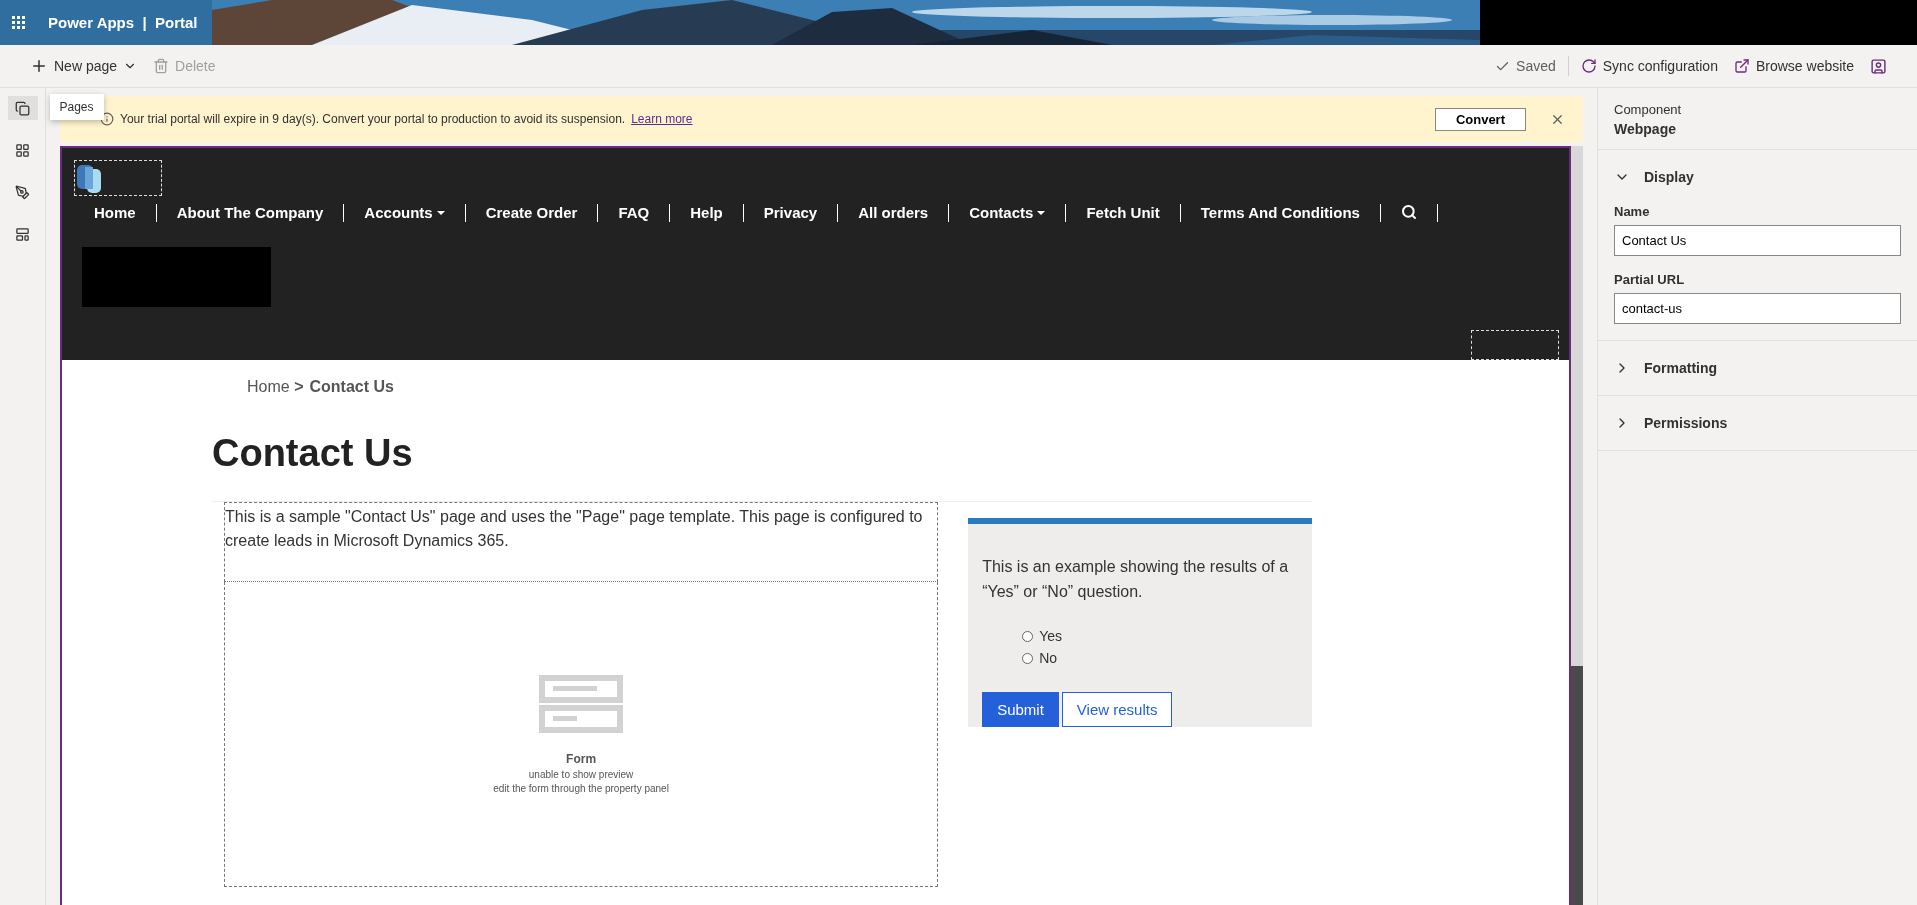  I want to click on add-button: New page, so click(84, 66).